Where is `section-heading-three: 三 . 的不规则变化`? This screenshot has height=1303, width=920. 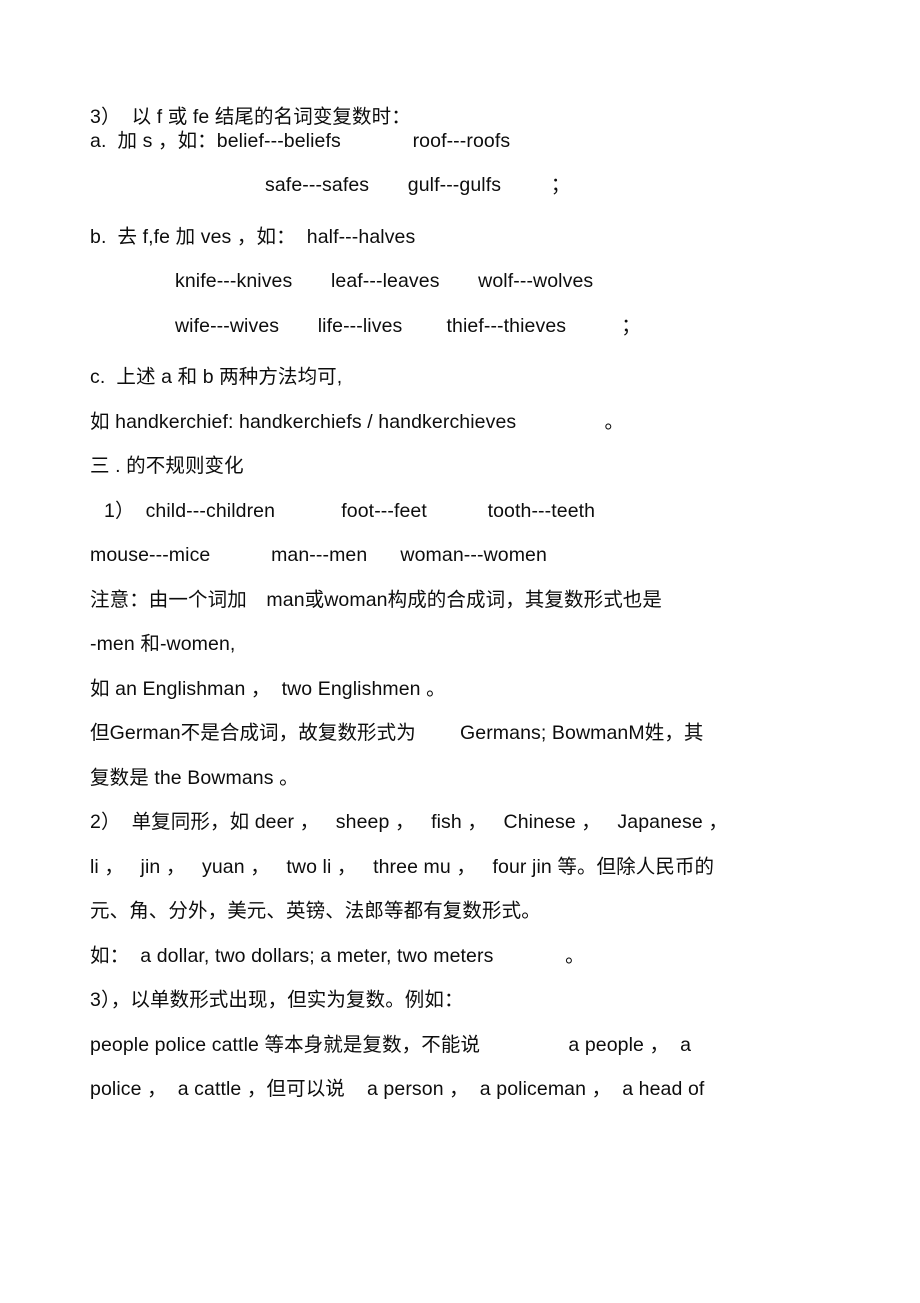
section-heading-three: 三 . 的不规则变化 is located at coordinates (167, 466).